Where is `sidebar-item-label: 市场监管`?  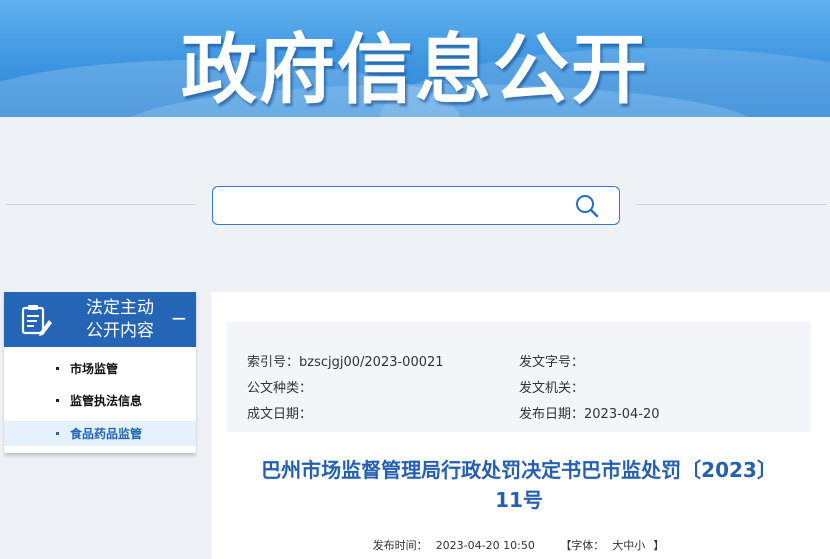 sidebar-item-label: 市场监管 is located at coordinates (94, 369).